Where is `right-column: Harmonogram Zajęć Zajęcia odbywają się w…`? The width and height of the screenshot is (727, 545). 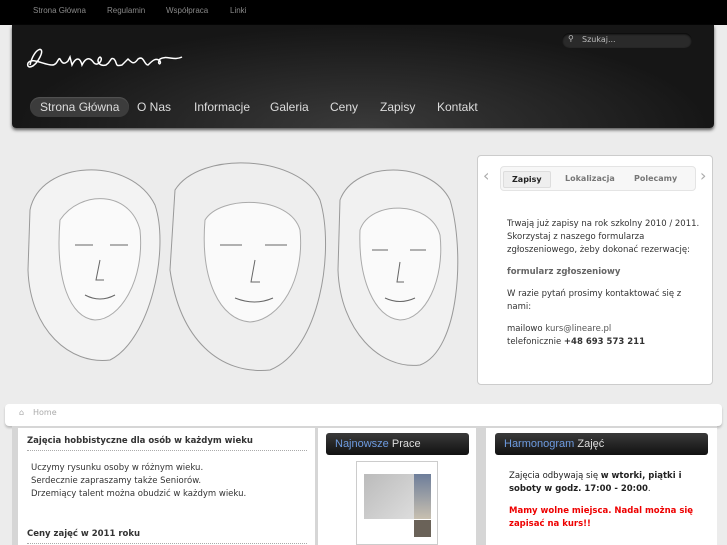 right-column: Harmonogram Zajęć Zajęcia odbywają się w… is located at coordinates (601, 486).